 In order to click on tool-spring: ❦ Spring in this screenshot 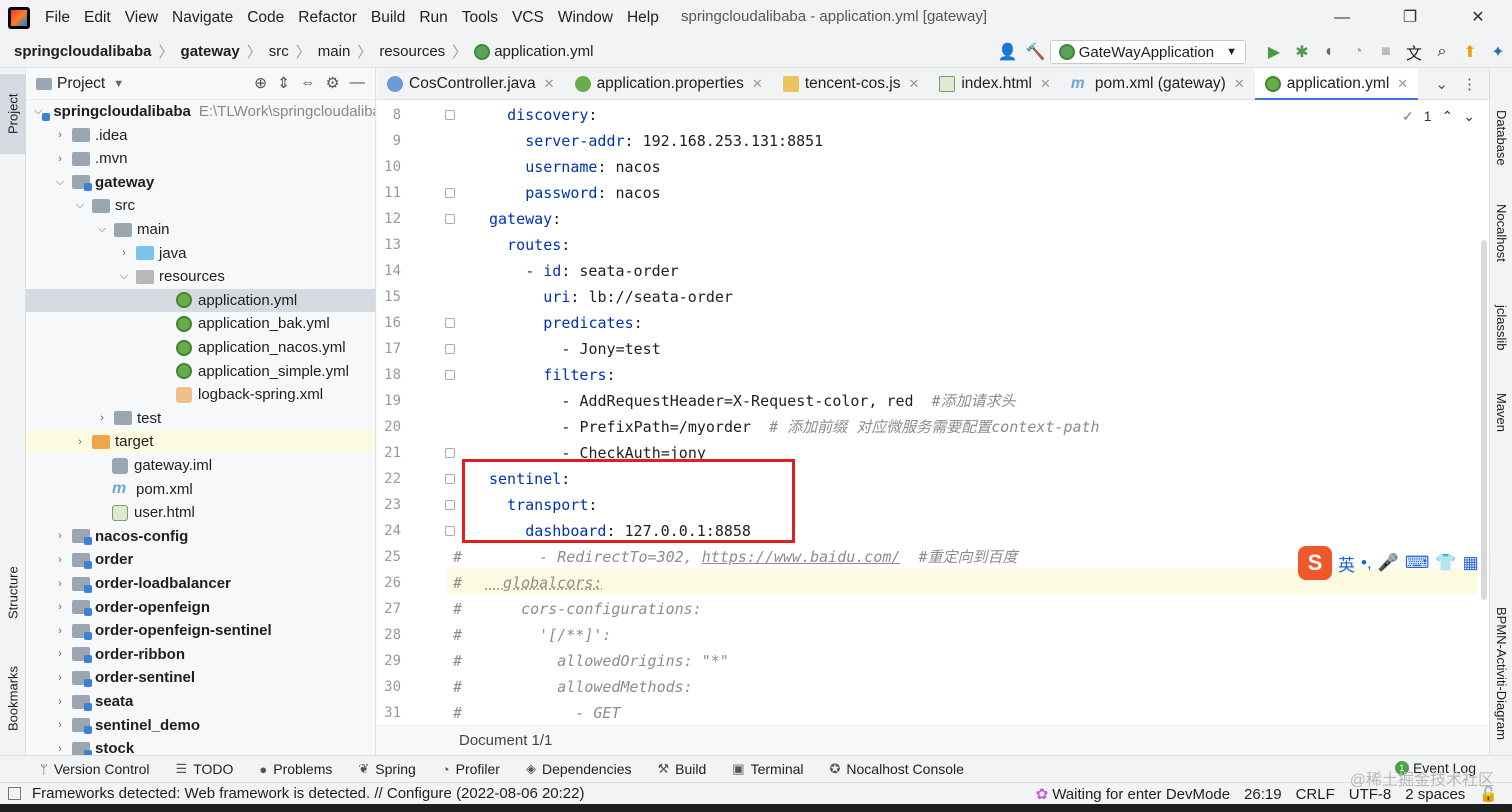, I will do `click(386, 769)`.